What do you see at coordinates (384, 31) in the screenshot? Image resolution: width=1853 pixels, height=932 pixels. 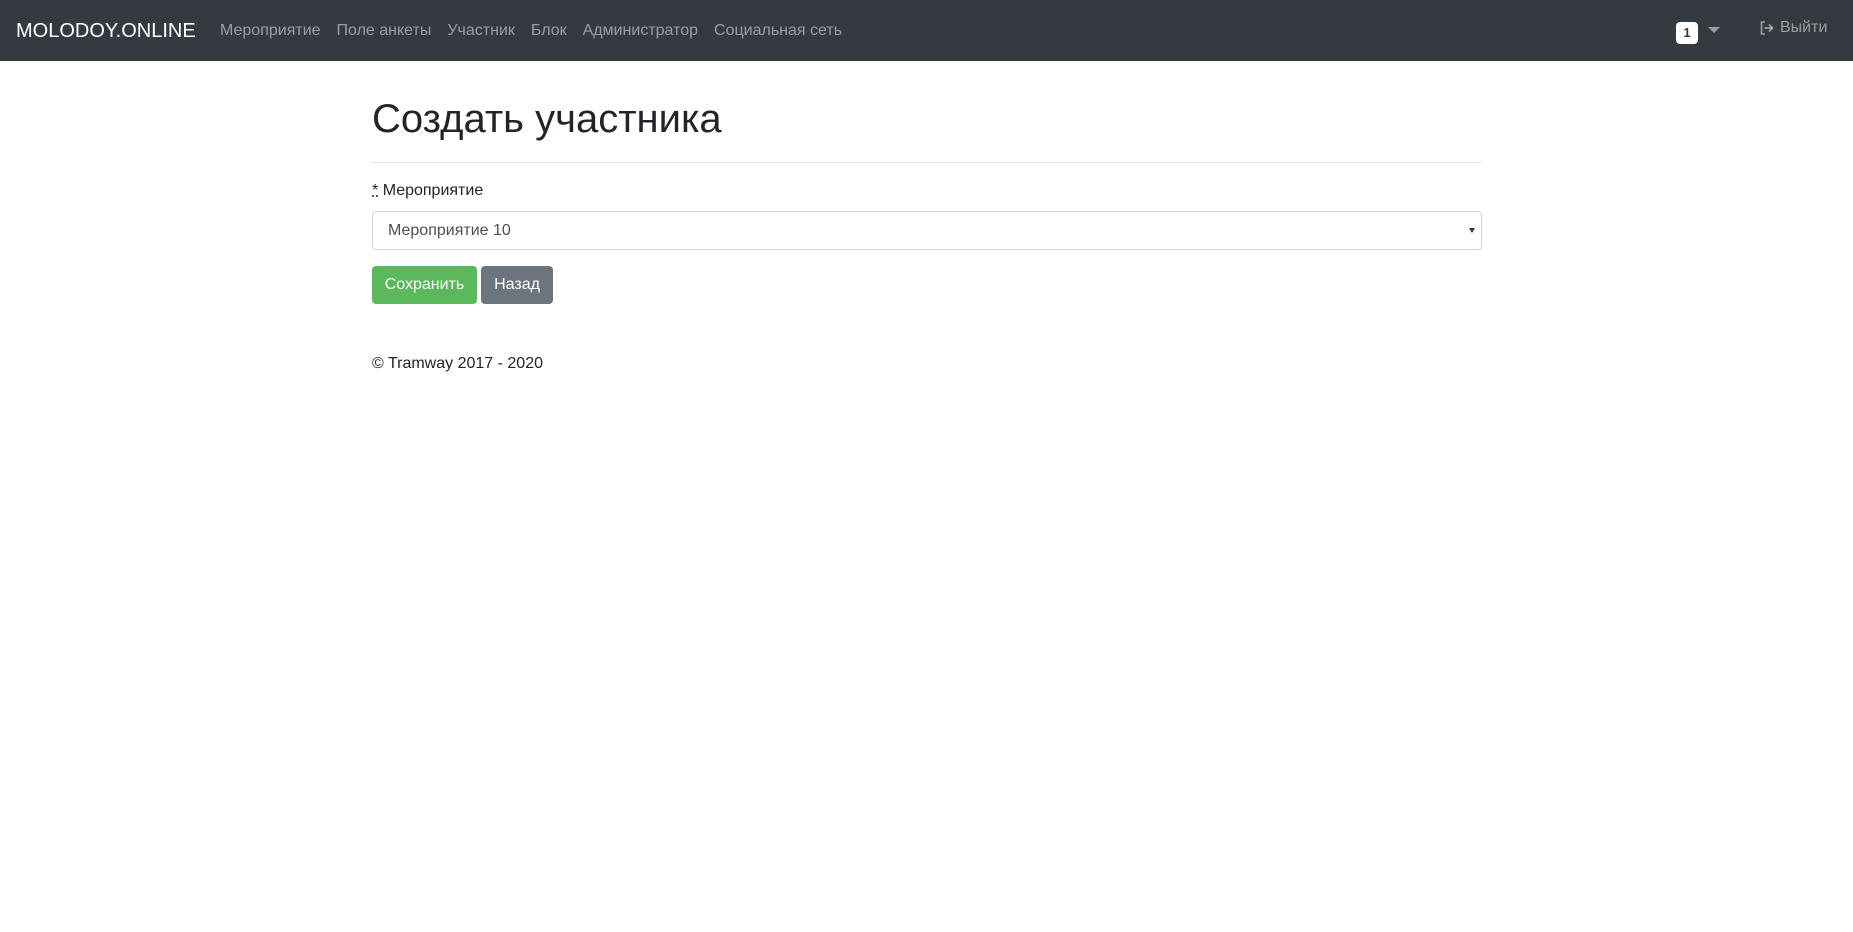 I see `nav-link-form-fields: Поле анкеты` at bounding box center [384, 31].